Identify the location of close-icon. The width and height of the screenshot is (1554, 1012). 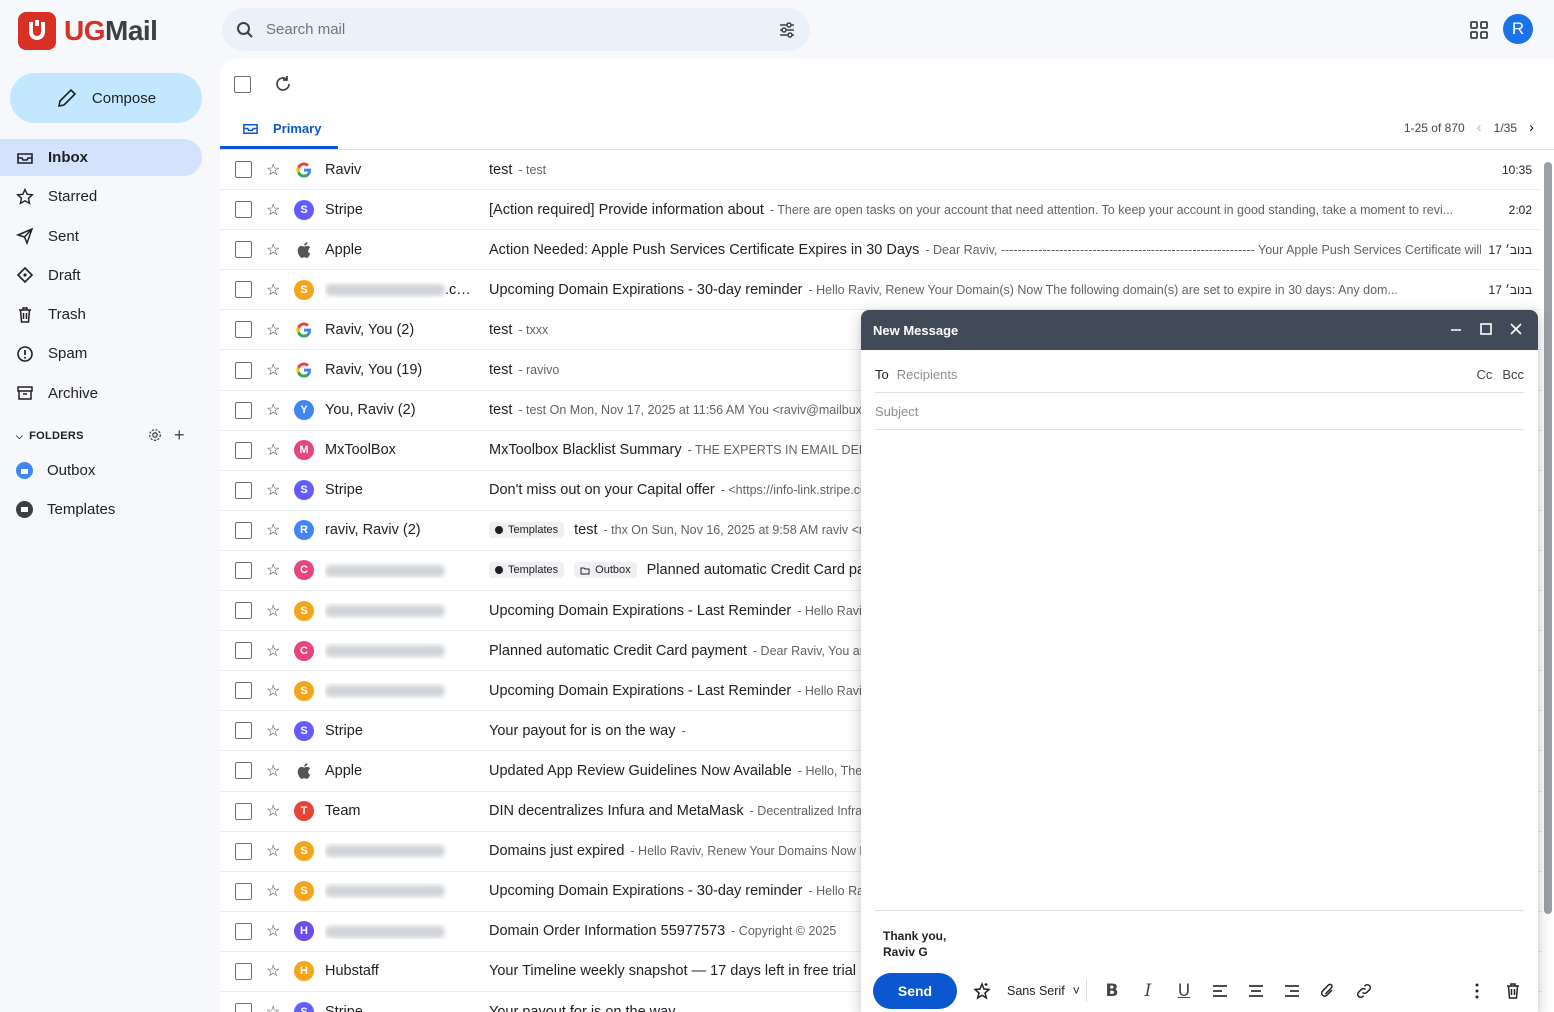
(1516, 329).